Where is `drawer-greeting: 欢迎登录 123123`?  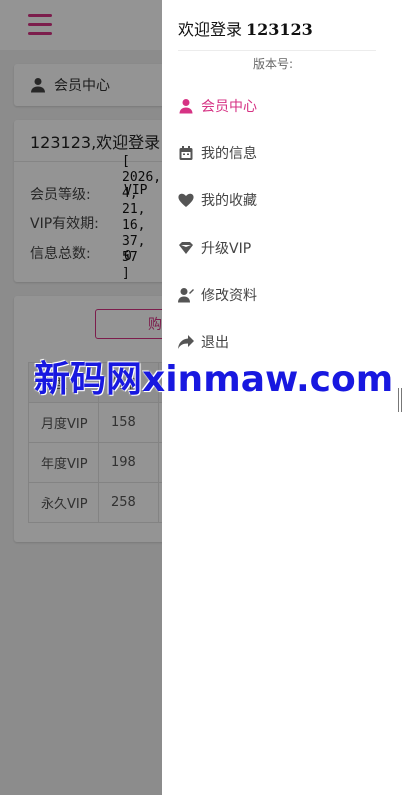
drawer-greeting: 欢迎登录 123123 is located at coordinates (245, 28).